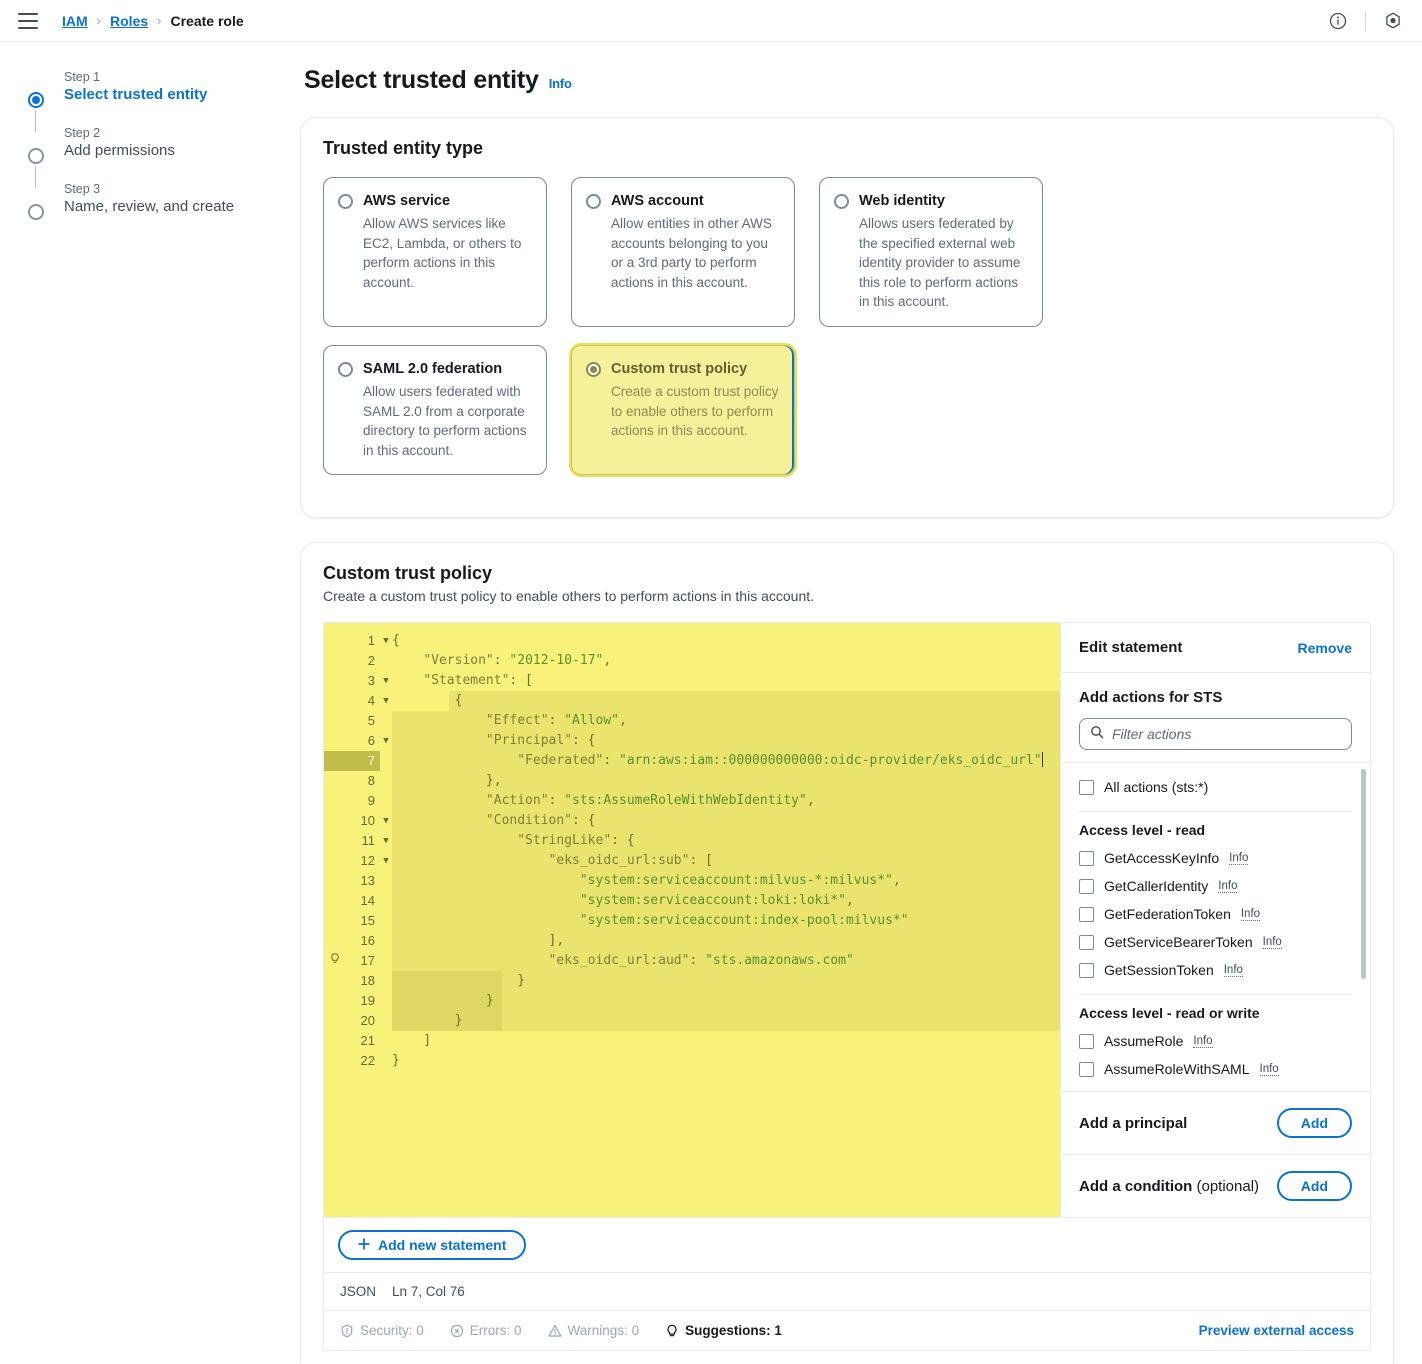  What do you see at coordinates (1215, 1041) in the screenshot?
I see `checkbox-assumerole: AssumeRole Info` at bounding box center [1215, 1041].